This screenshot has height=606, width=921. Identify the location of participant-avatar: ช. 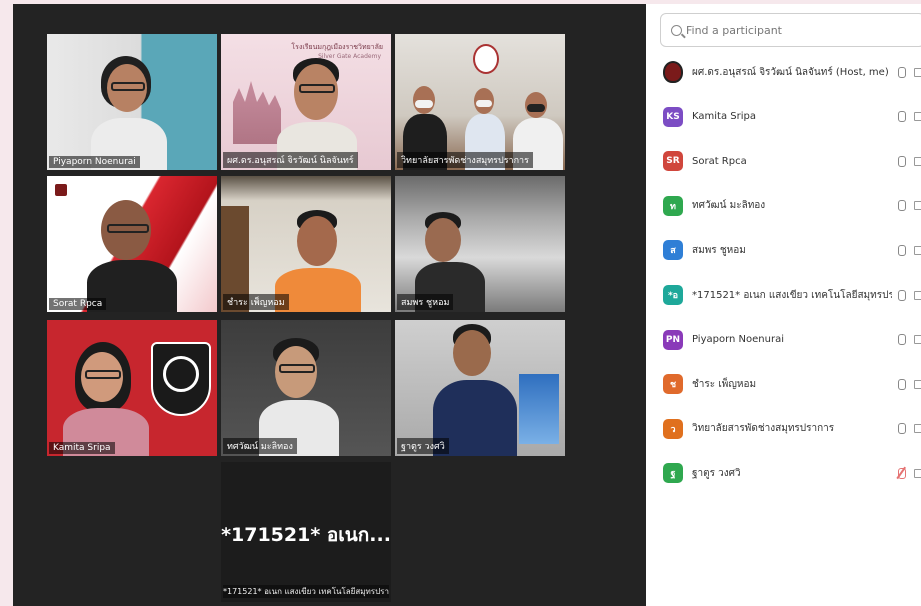
(673, 384).